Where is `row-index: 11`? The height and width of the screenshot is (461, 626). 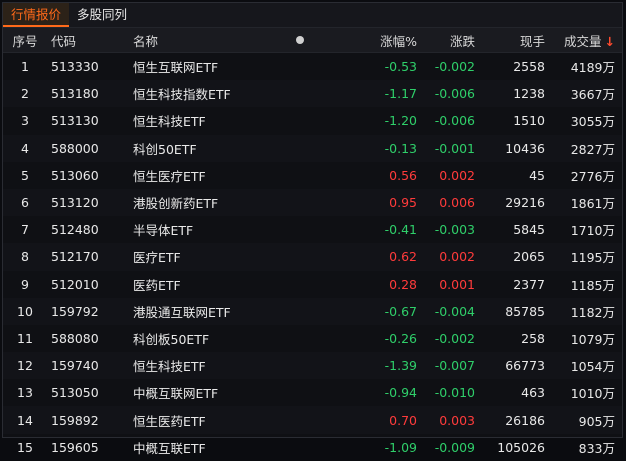 row-index: 11 is located at coordinates (25, 338).